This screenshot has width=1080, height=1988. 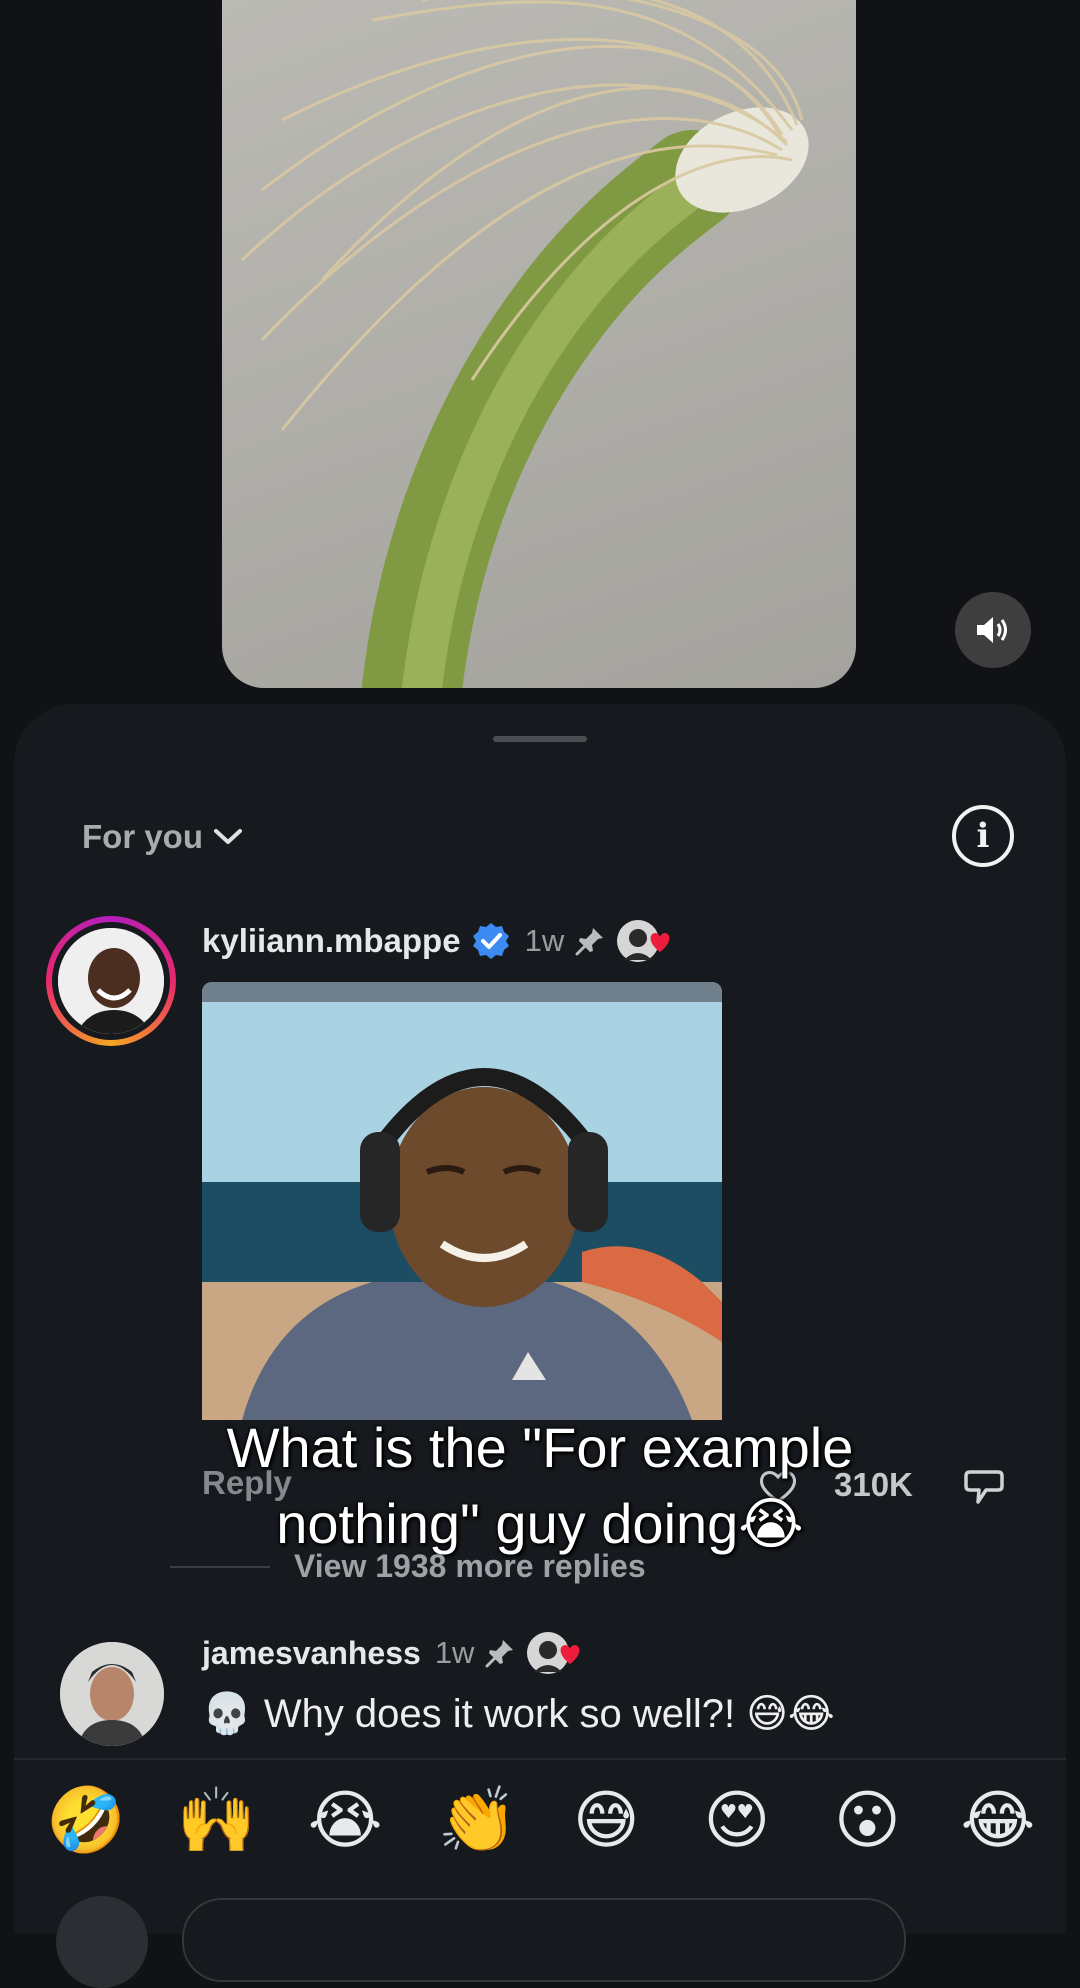 What do you see at coordinates (102, 1942) in the screenshot?
I see `my-avatar` at bounding box center [102, 1942].